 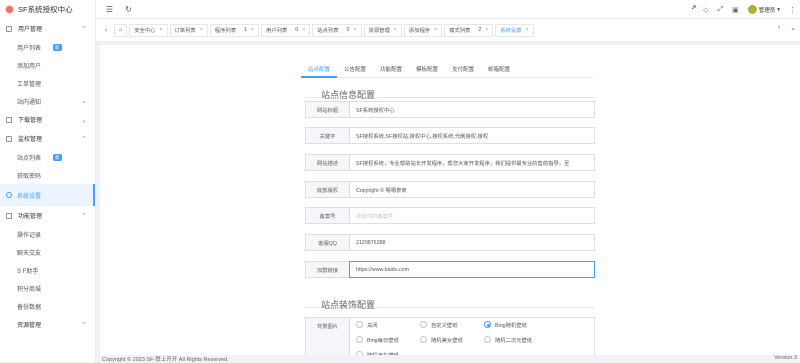 What do you see at coordinates (234, 30) in the screenshot?
I see `tab-programs: 程序列表 1 ×` at bounding box center [234, 30].